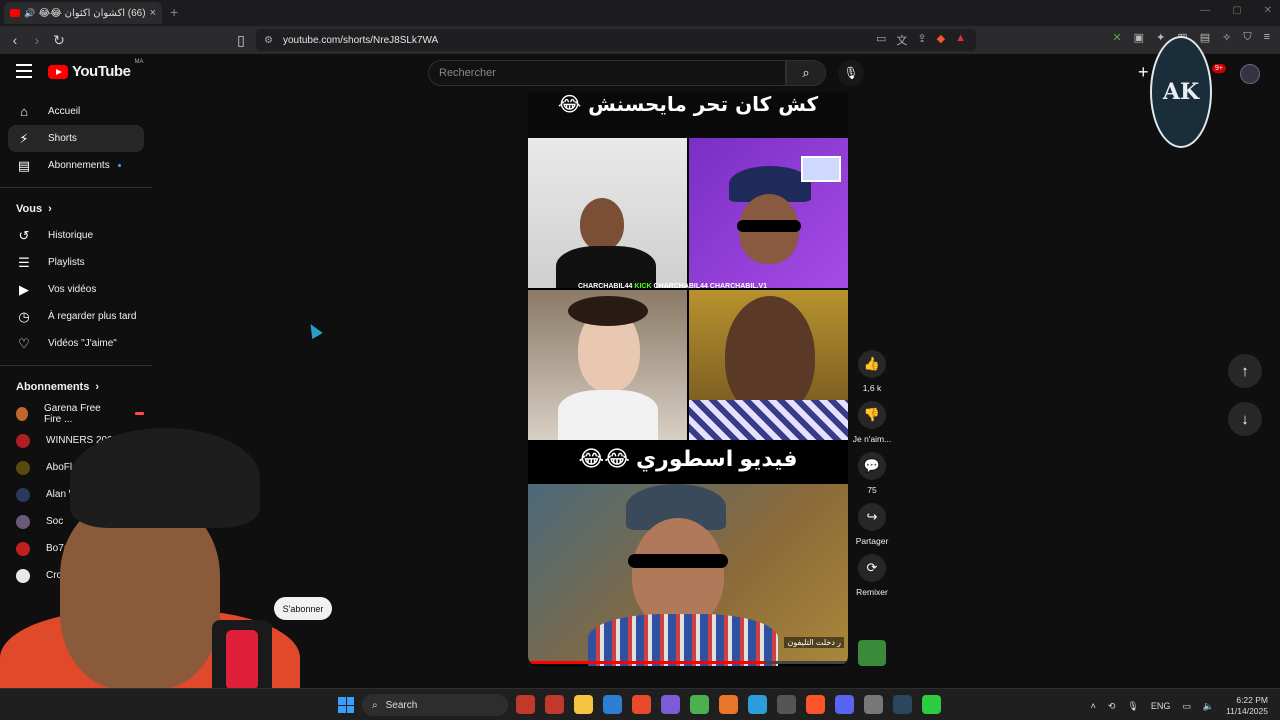  I want to click on sound-thumbnail, so click(872, 653).